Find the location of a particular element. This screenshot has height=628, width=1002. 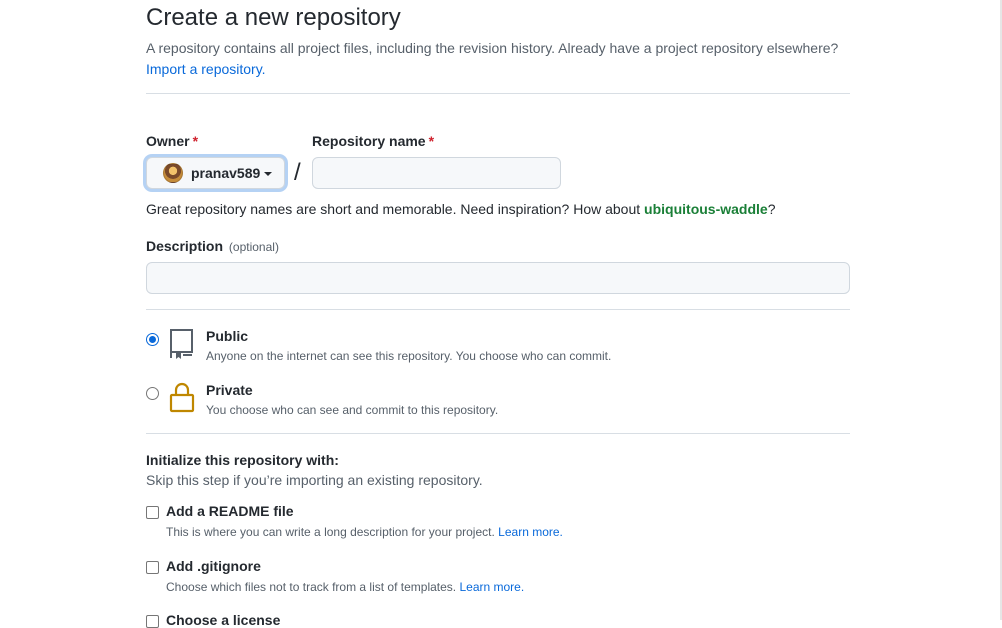

owner-label: Owner * is located at coordinates (172, 141).